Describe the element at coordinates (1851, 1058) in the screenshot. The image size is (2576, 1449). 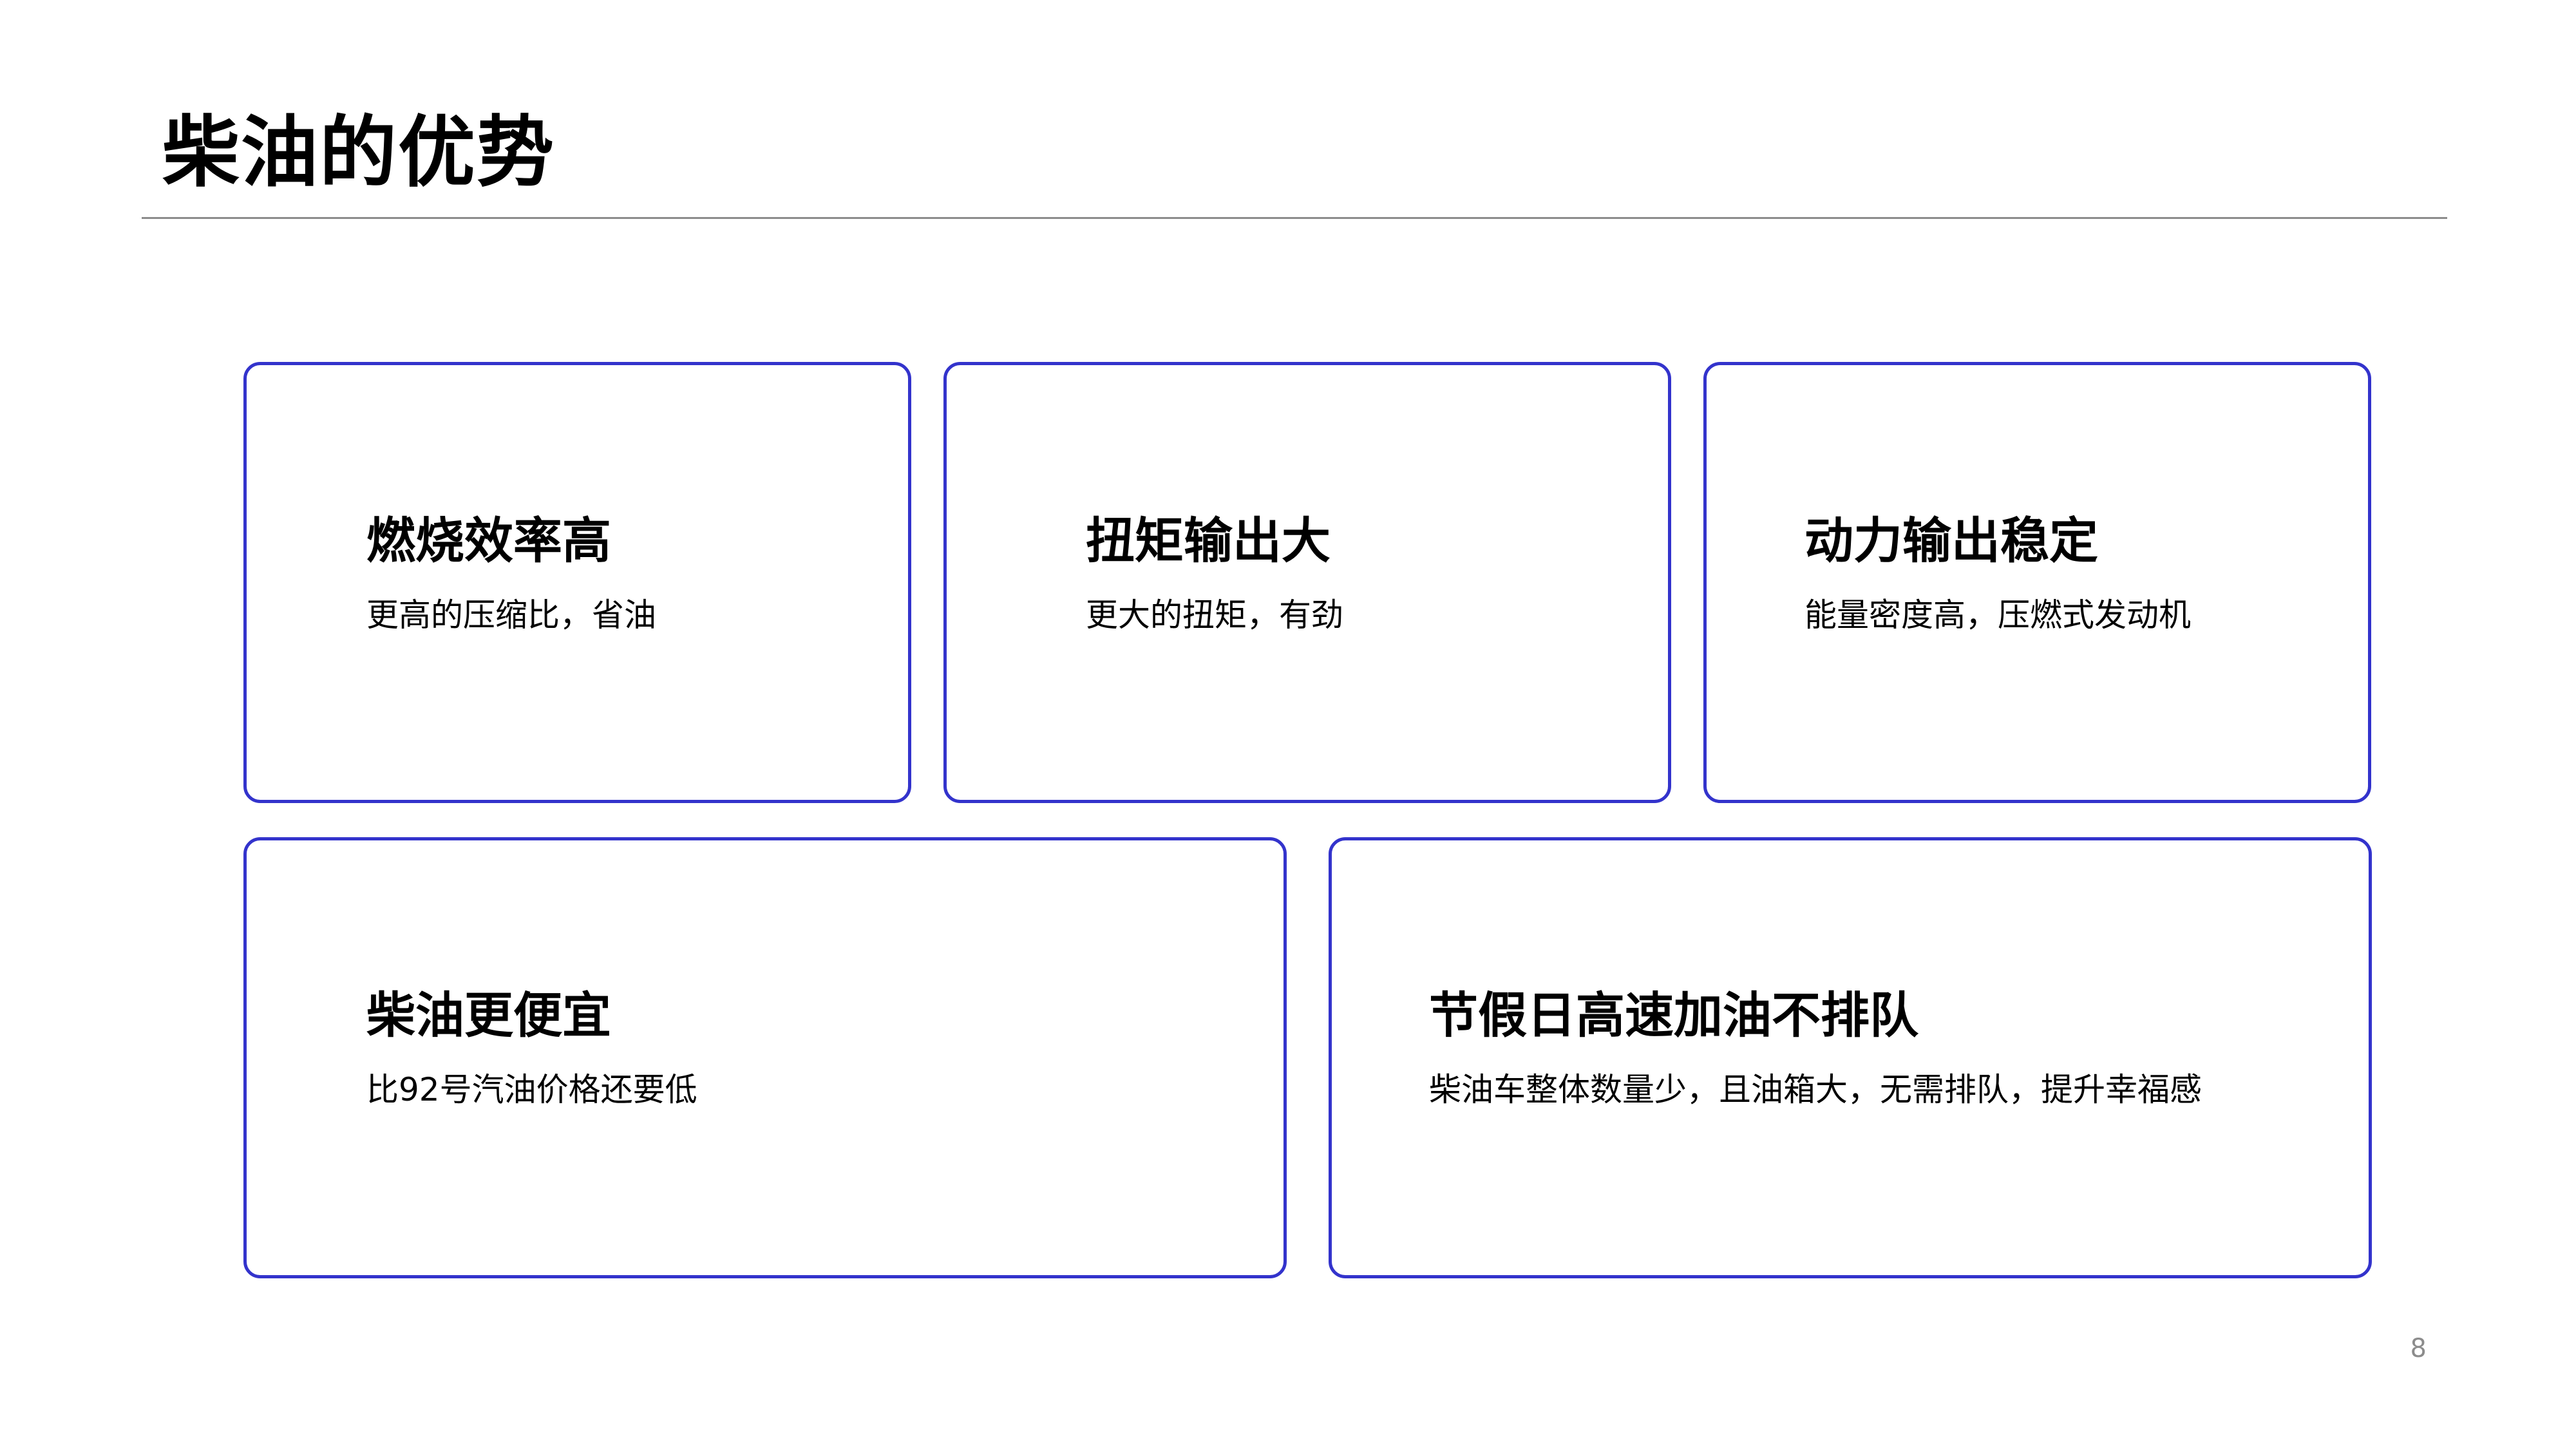
I see `advantage-card-no-queue` at that location.